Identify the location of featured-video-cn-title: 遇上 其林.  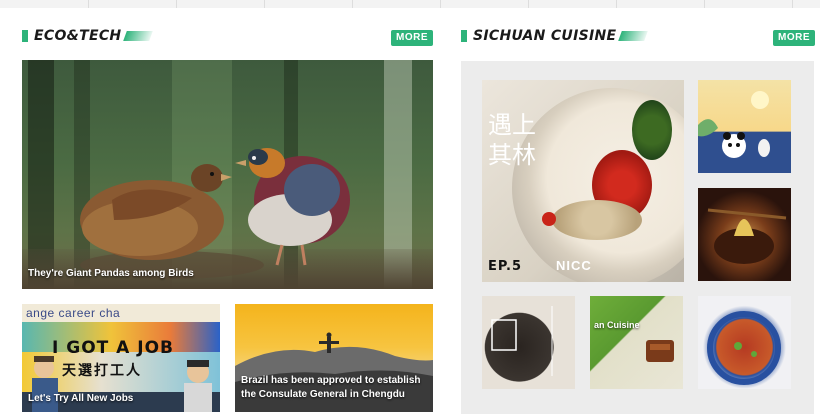
(512, 140).